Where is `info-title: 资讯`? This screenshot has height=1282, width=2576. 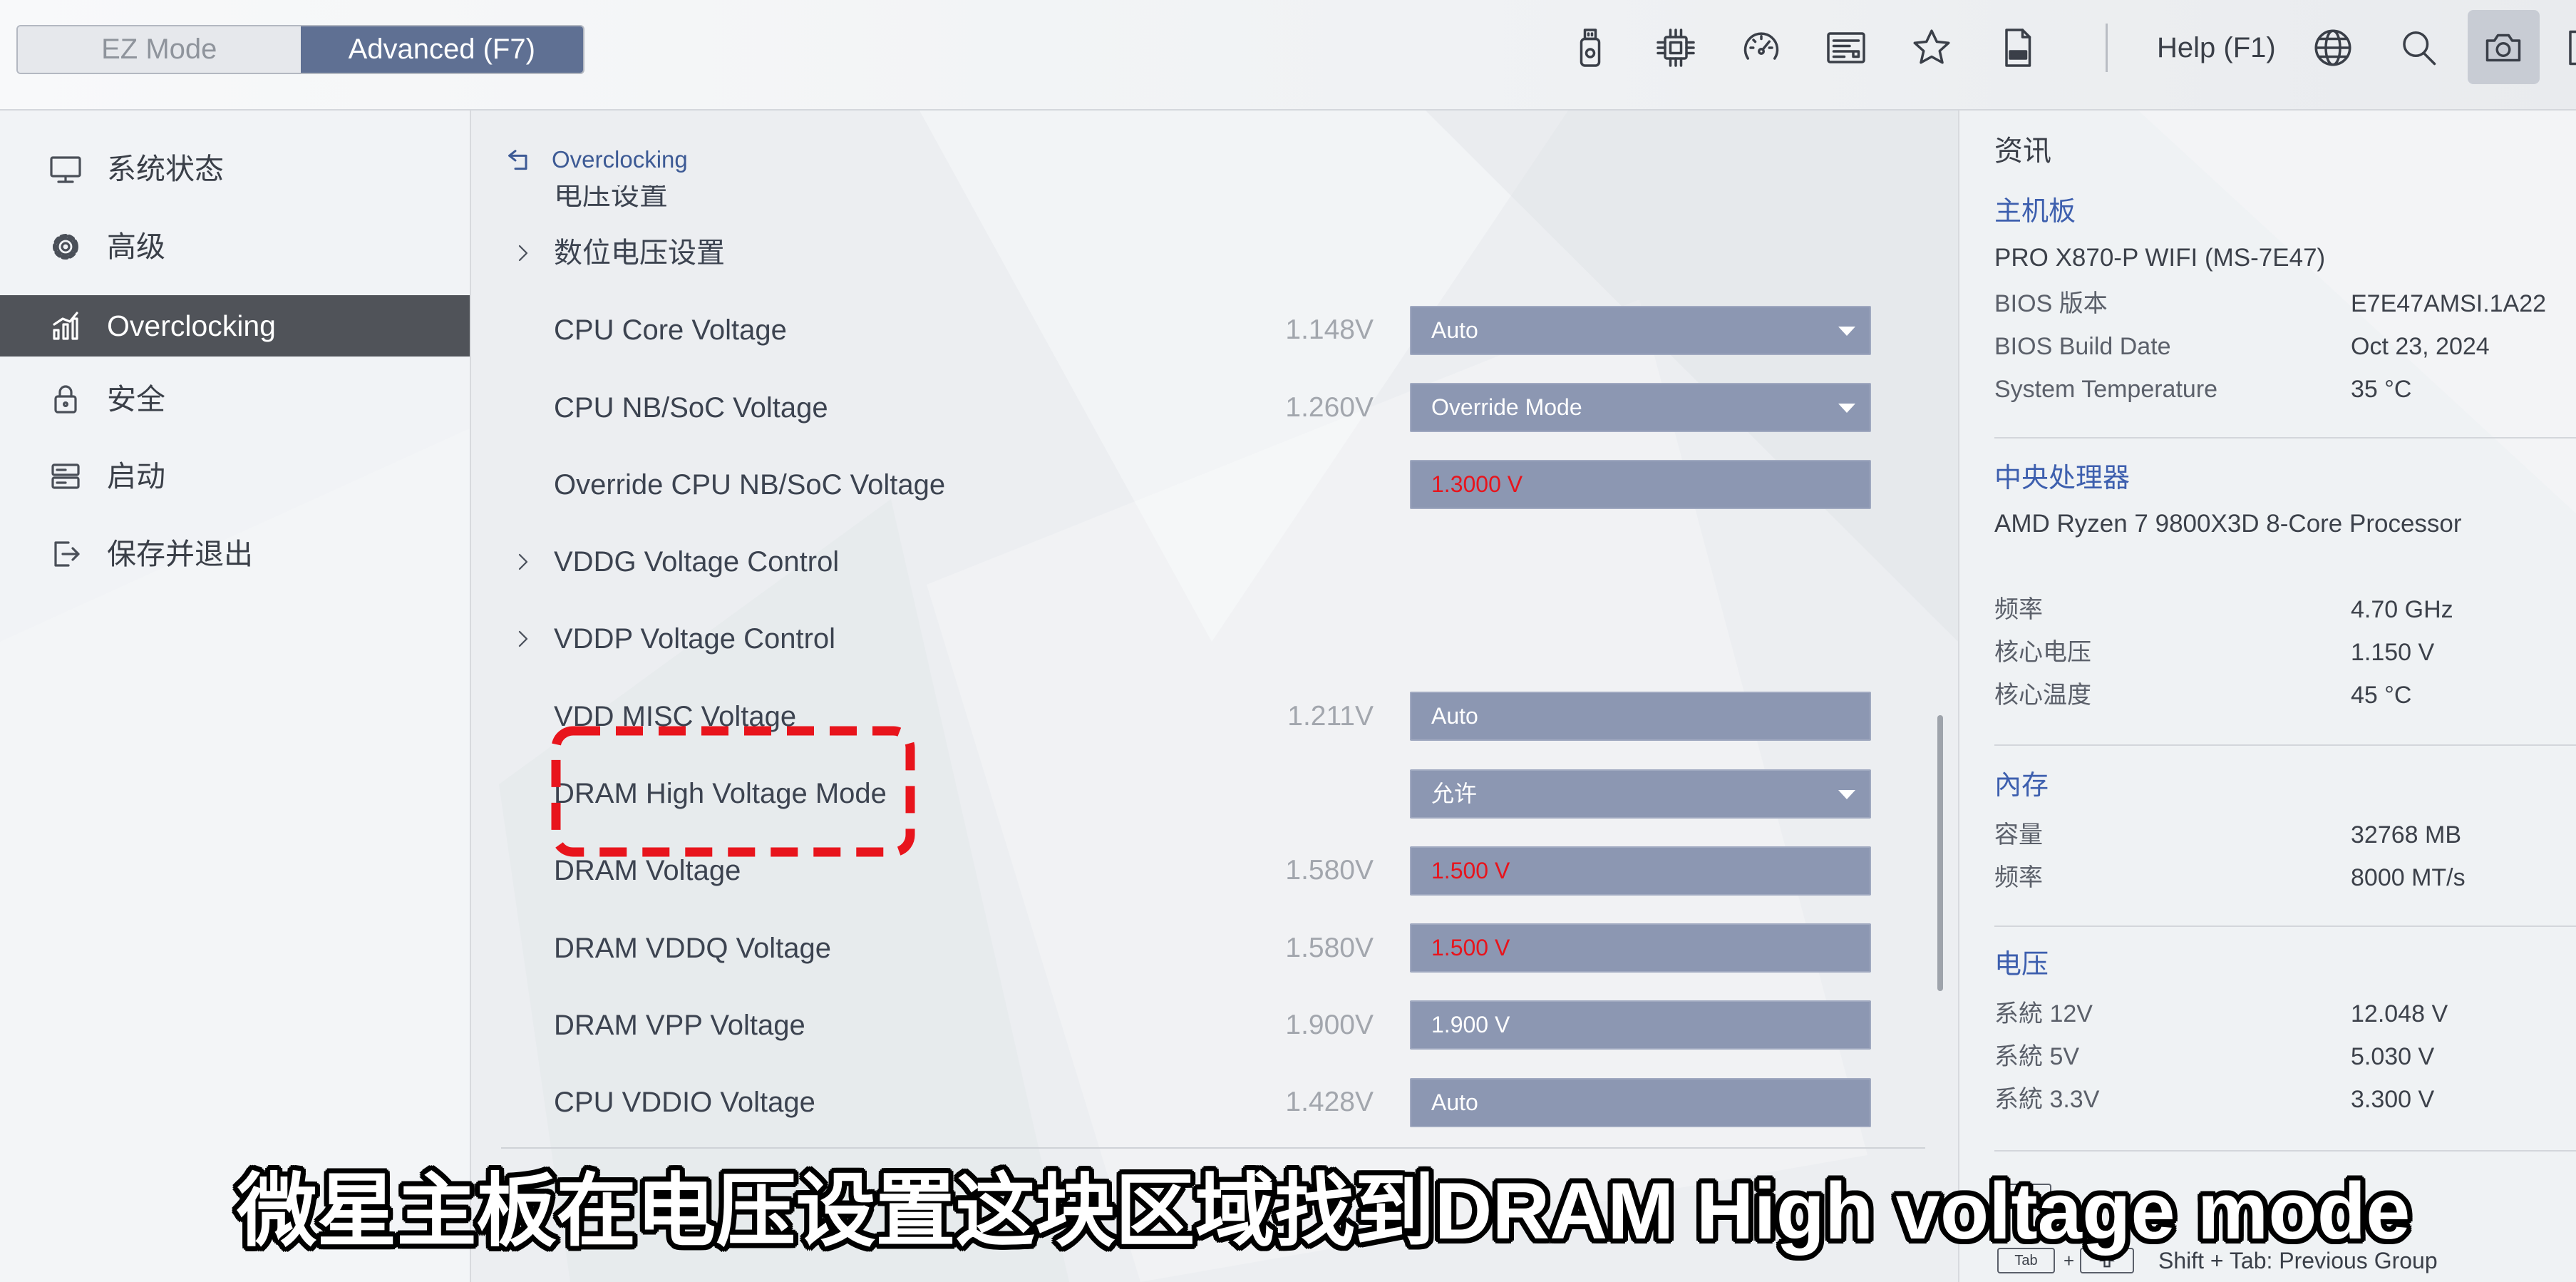 info-title: 资讯 is located at coordinates (2022, 151).